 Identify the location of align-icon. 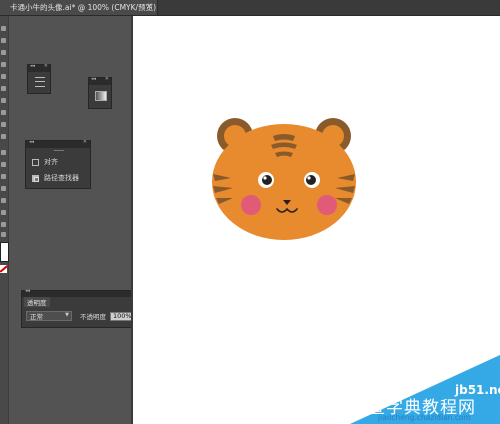
(35, 162).